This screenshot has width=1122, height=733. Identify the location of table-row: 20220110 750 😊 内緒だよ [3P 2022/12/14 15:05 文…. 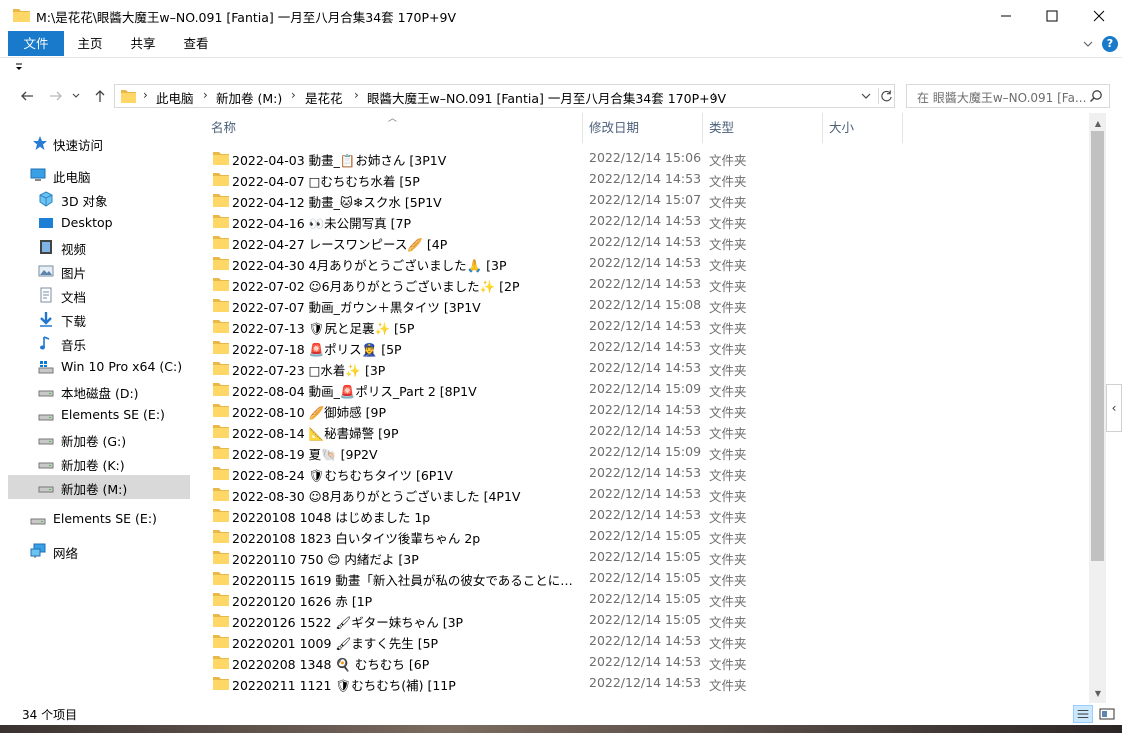
(649, 557).